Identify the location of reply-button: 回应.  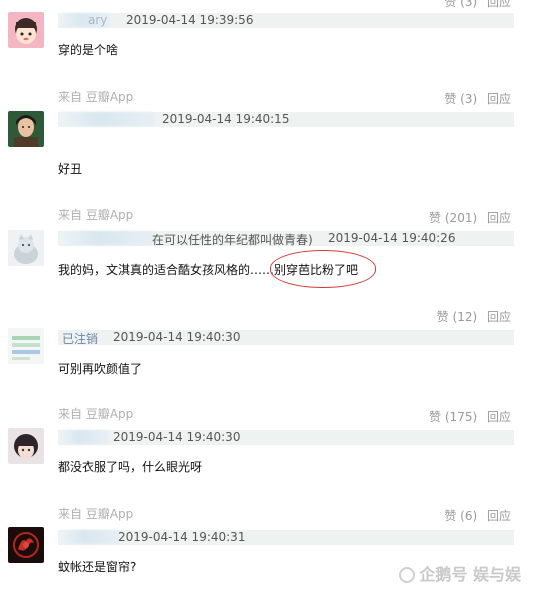
(499, 516).